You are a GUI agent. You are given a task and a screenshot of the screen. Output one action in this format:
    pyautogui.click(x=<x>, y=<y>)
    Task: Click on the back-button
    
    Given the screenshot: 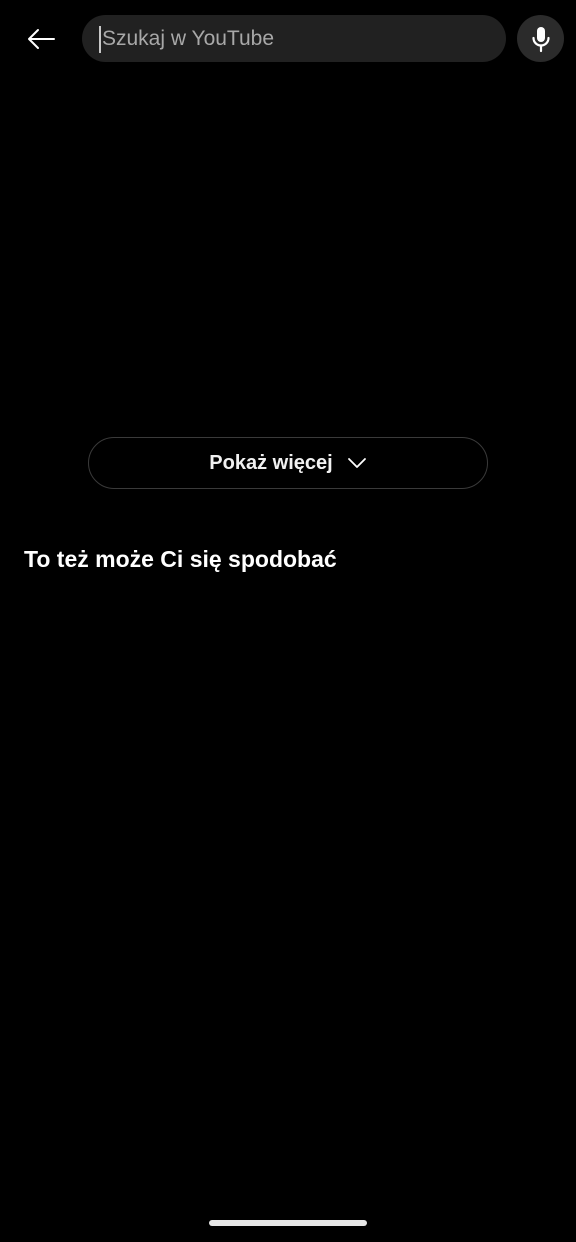 What is the action you would take?
    pyautogui.click(x=41, y=39)
    